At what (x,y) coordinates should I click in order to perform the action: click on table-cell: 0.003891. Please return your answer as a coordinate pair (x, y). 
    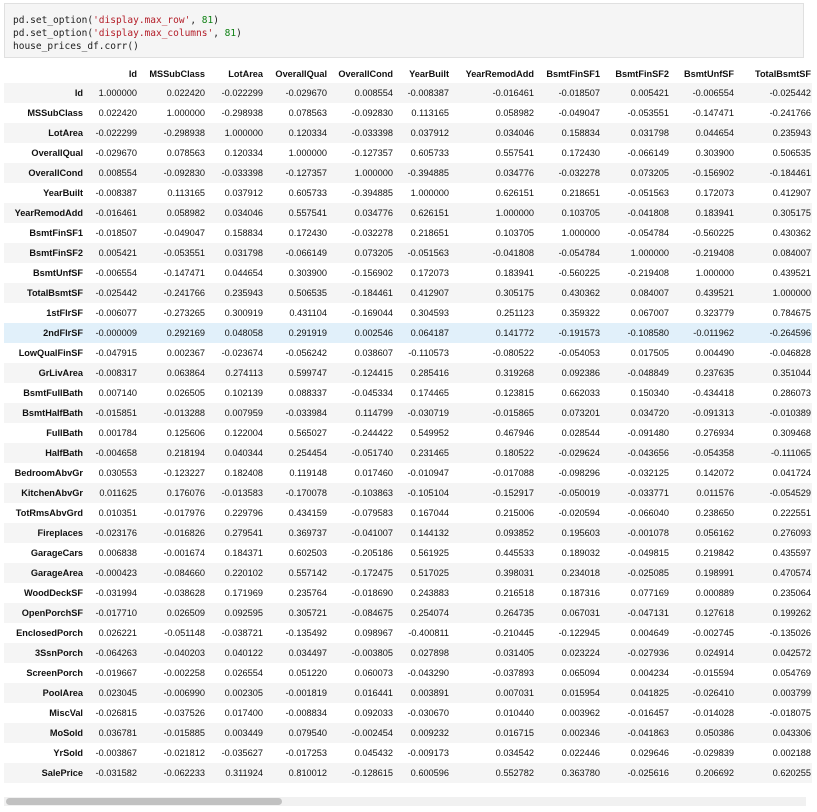
    Looking at the image, I should click on (429, 693).